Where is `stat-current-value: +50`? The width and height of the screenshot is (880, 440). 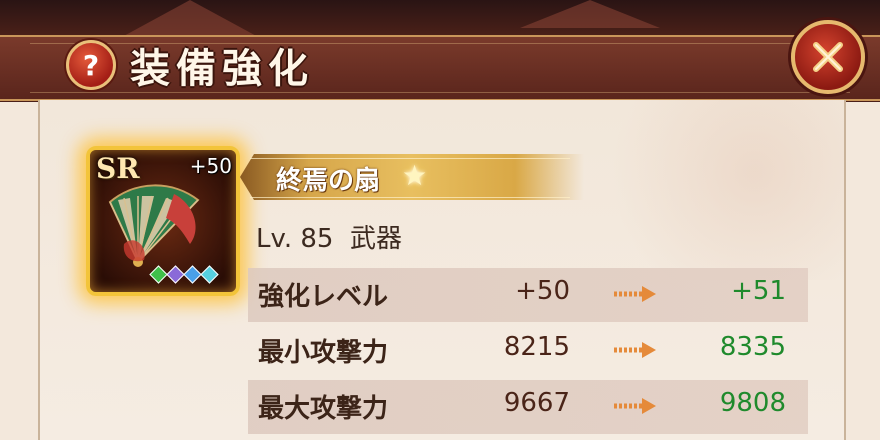 stat-current-value: +50 is located at coordinates (542, 291).